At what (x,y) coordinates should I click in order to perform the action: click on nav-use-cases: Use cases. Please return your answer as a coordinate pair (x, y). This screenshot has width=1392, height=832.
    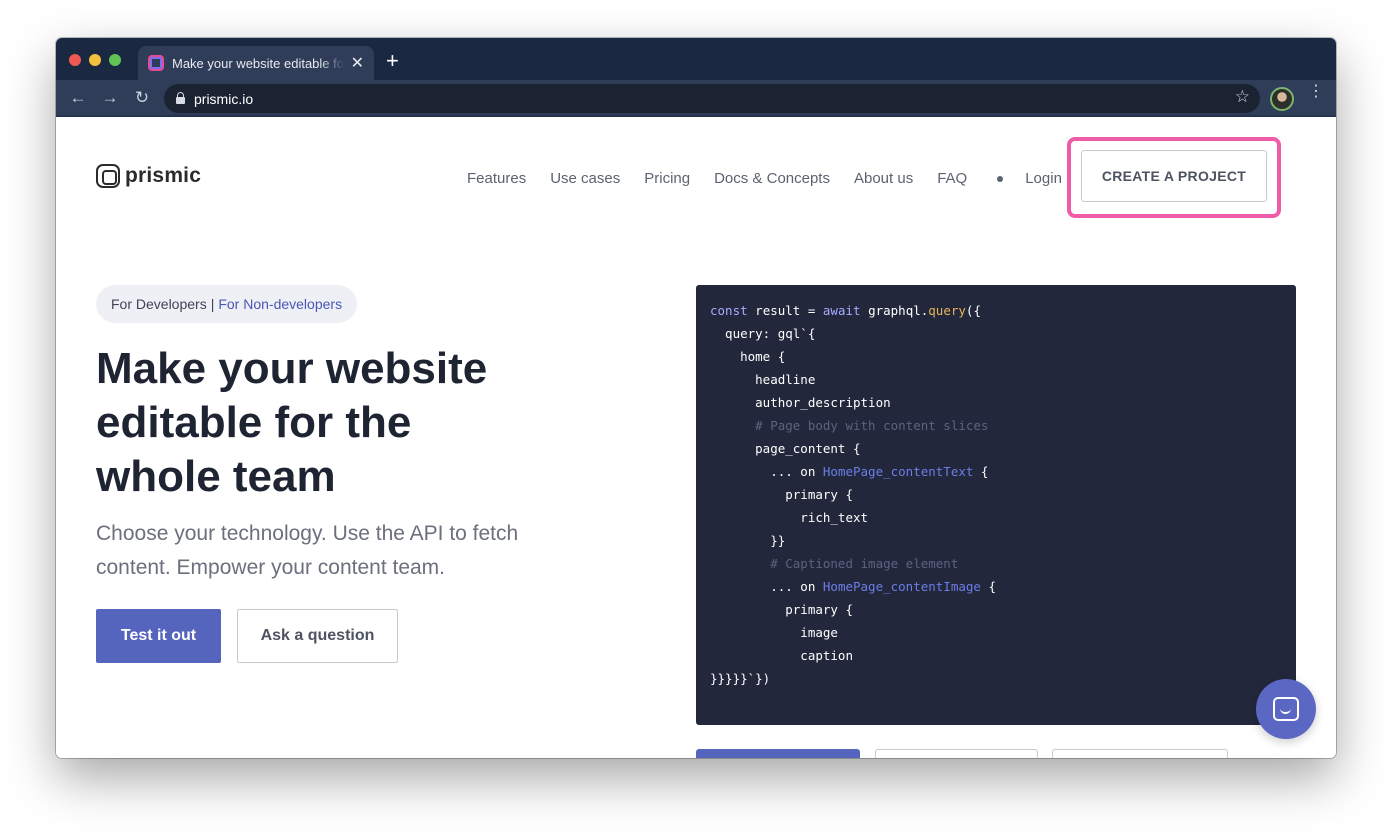
    Looking at the image, I should click on (585, 178).